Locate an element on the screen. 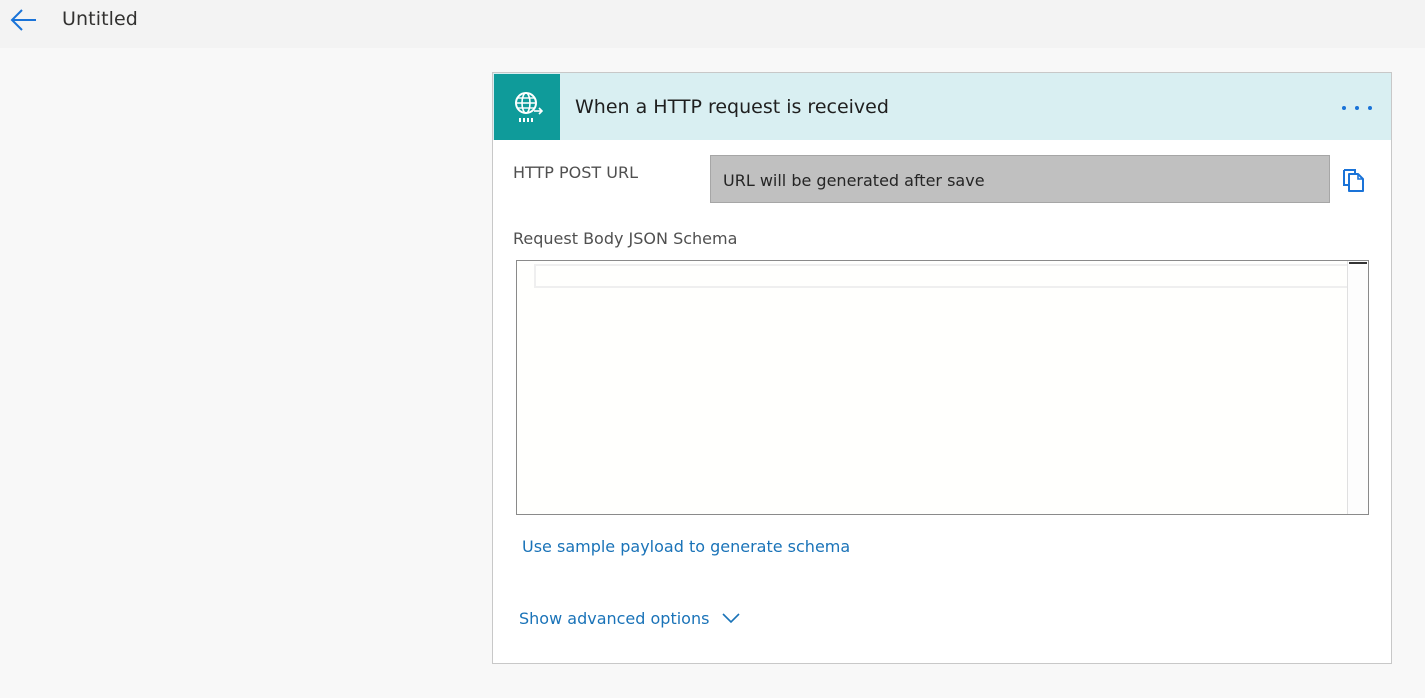 Image resolution: width=1425 pixels, height=698 pixels. schema-editor-current-line is located at coordinates (950, 276).